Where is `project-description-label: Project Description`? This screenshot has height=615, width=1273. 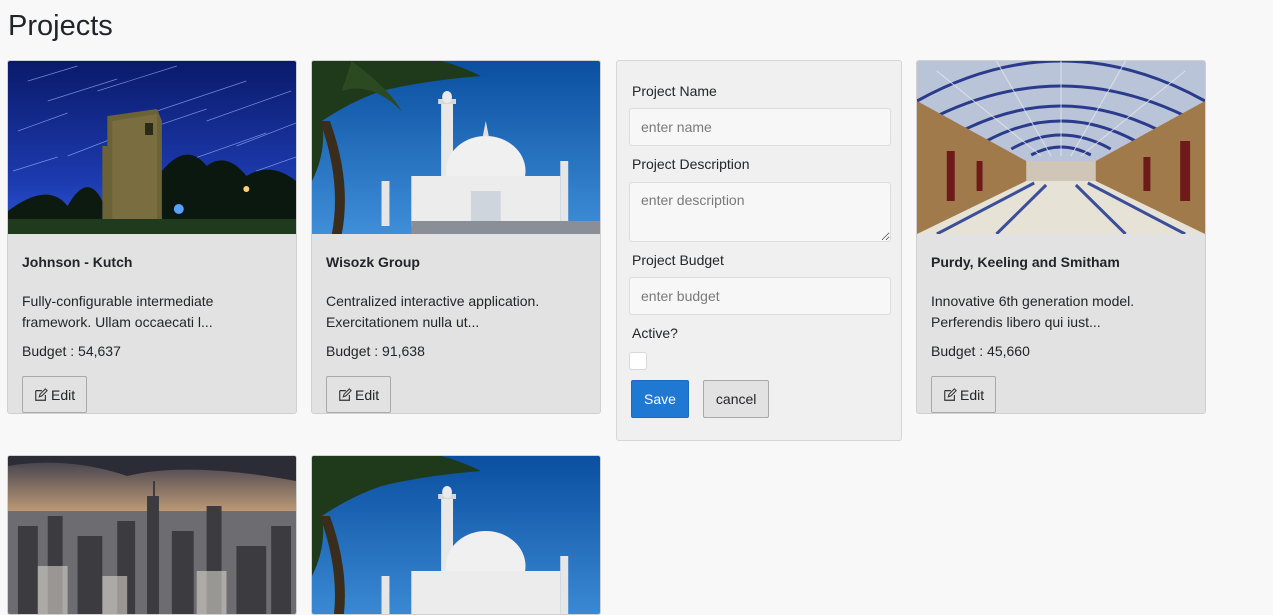 project-description-label: Project Description is located at coordinates (691, 164).